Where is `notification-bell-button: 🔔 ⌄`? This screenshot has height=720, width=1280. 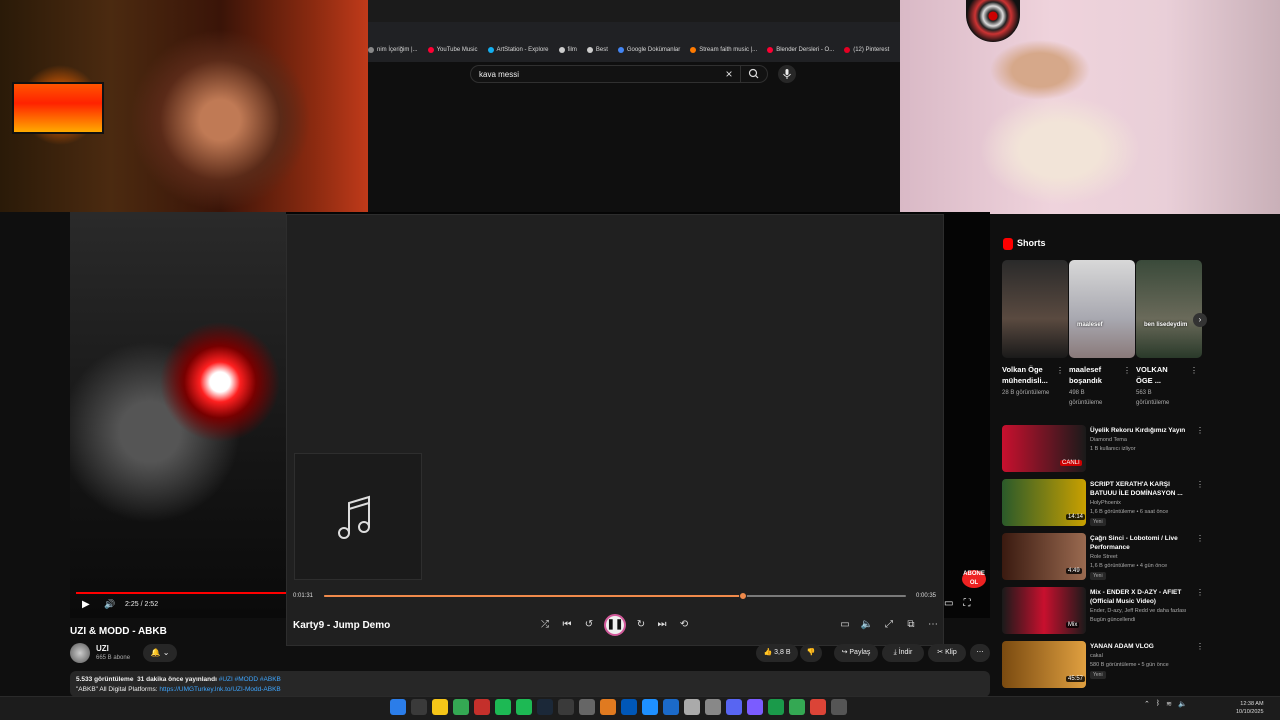
notification-bell-button: 🔔 ⌄ is located at coordinates (160, 653).